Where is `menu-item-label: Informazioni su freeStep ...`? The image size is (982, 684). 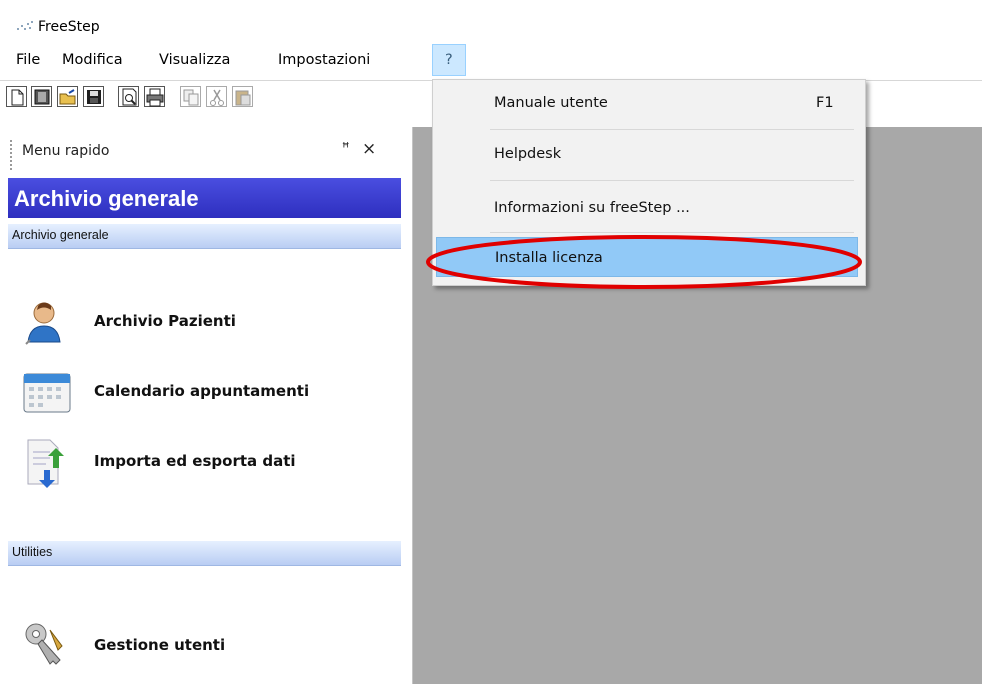 menu-item-label: Informazioni su freeStep ... is located at coordinates (592, 208).